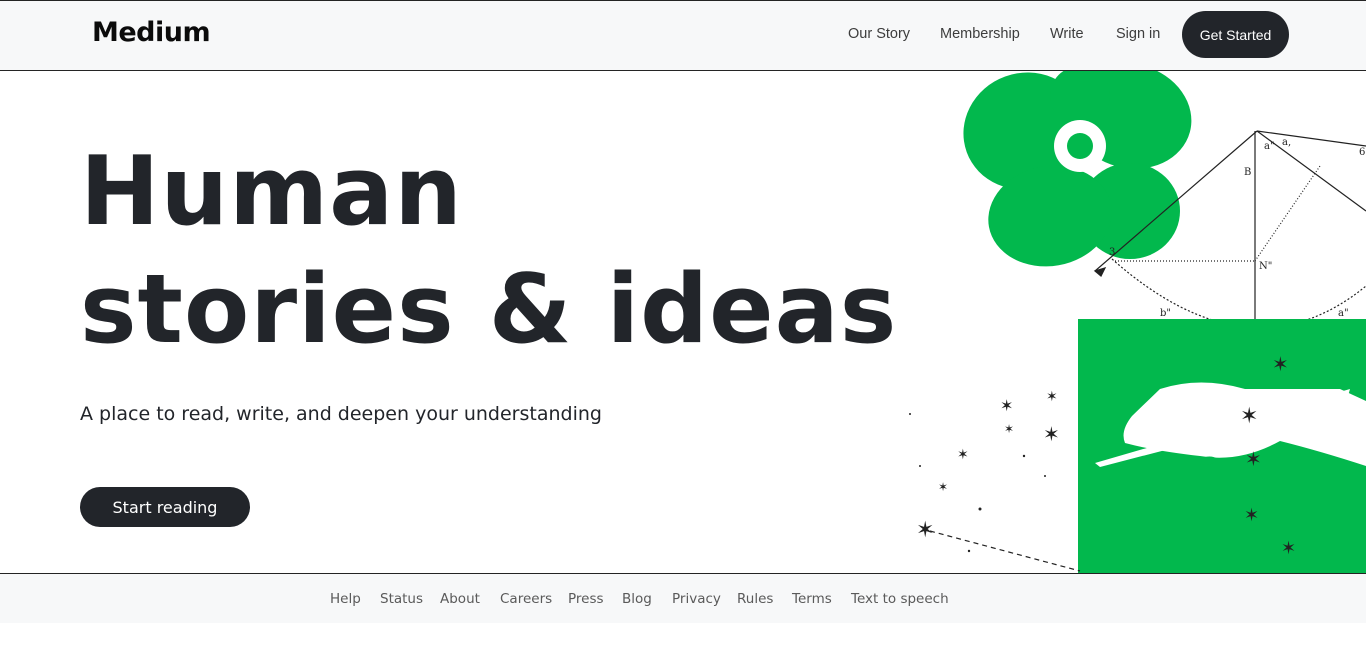 This screenshot has height=650, width=1366. What do you see at coordinates (1269, 146) in the screenshot?
I see `diagram-label-a1: a"` at bounding box center [1269, 146].